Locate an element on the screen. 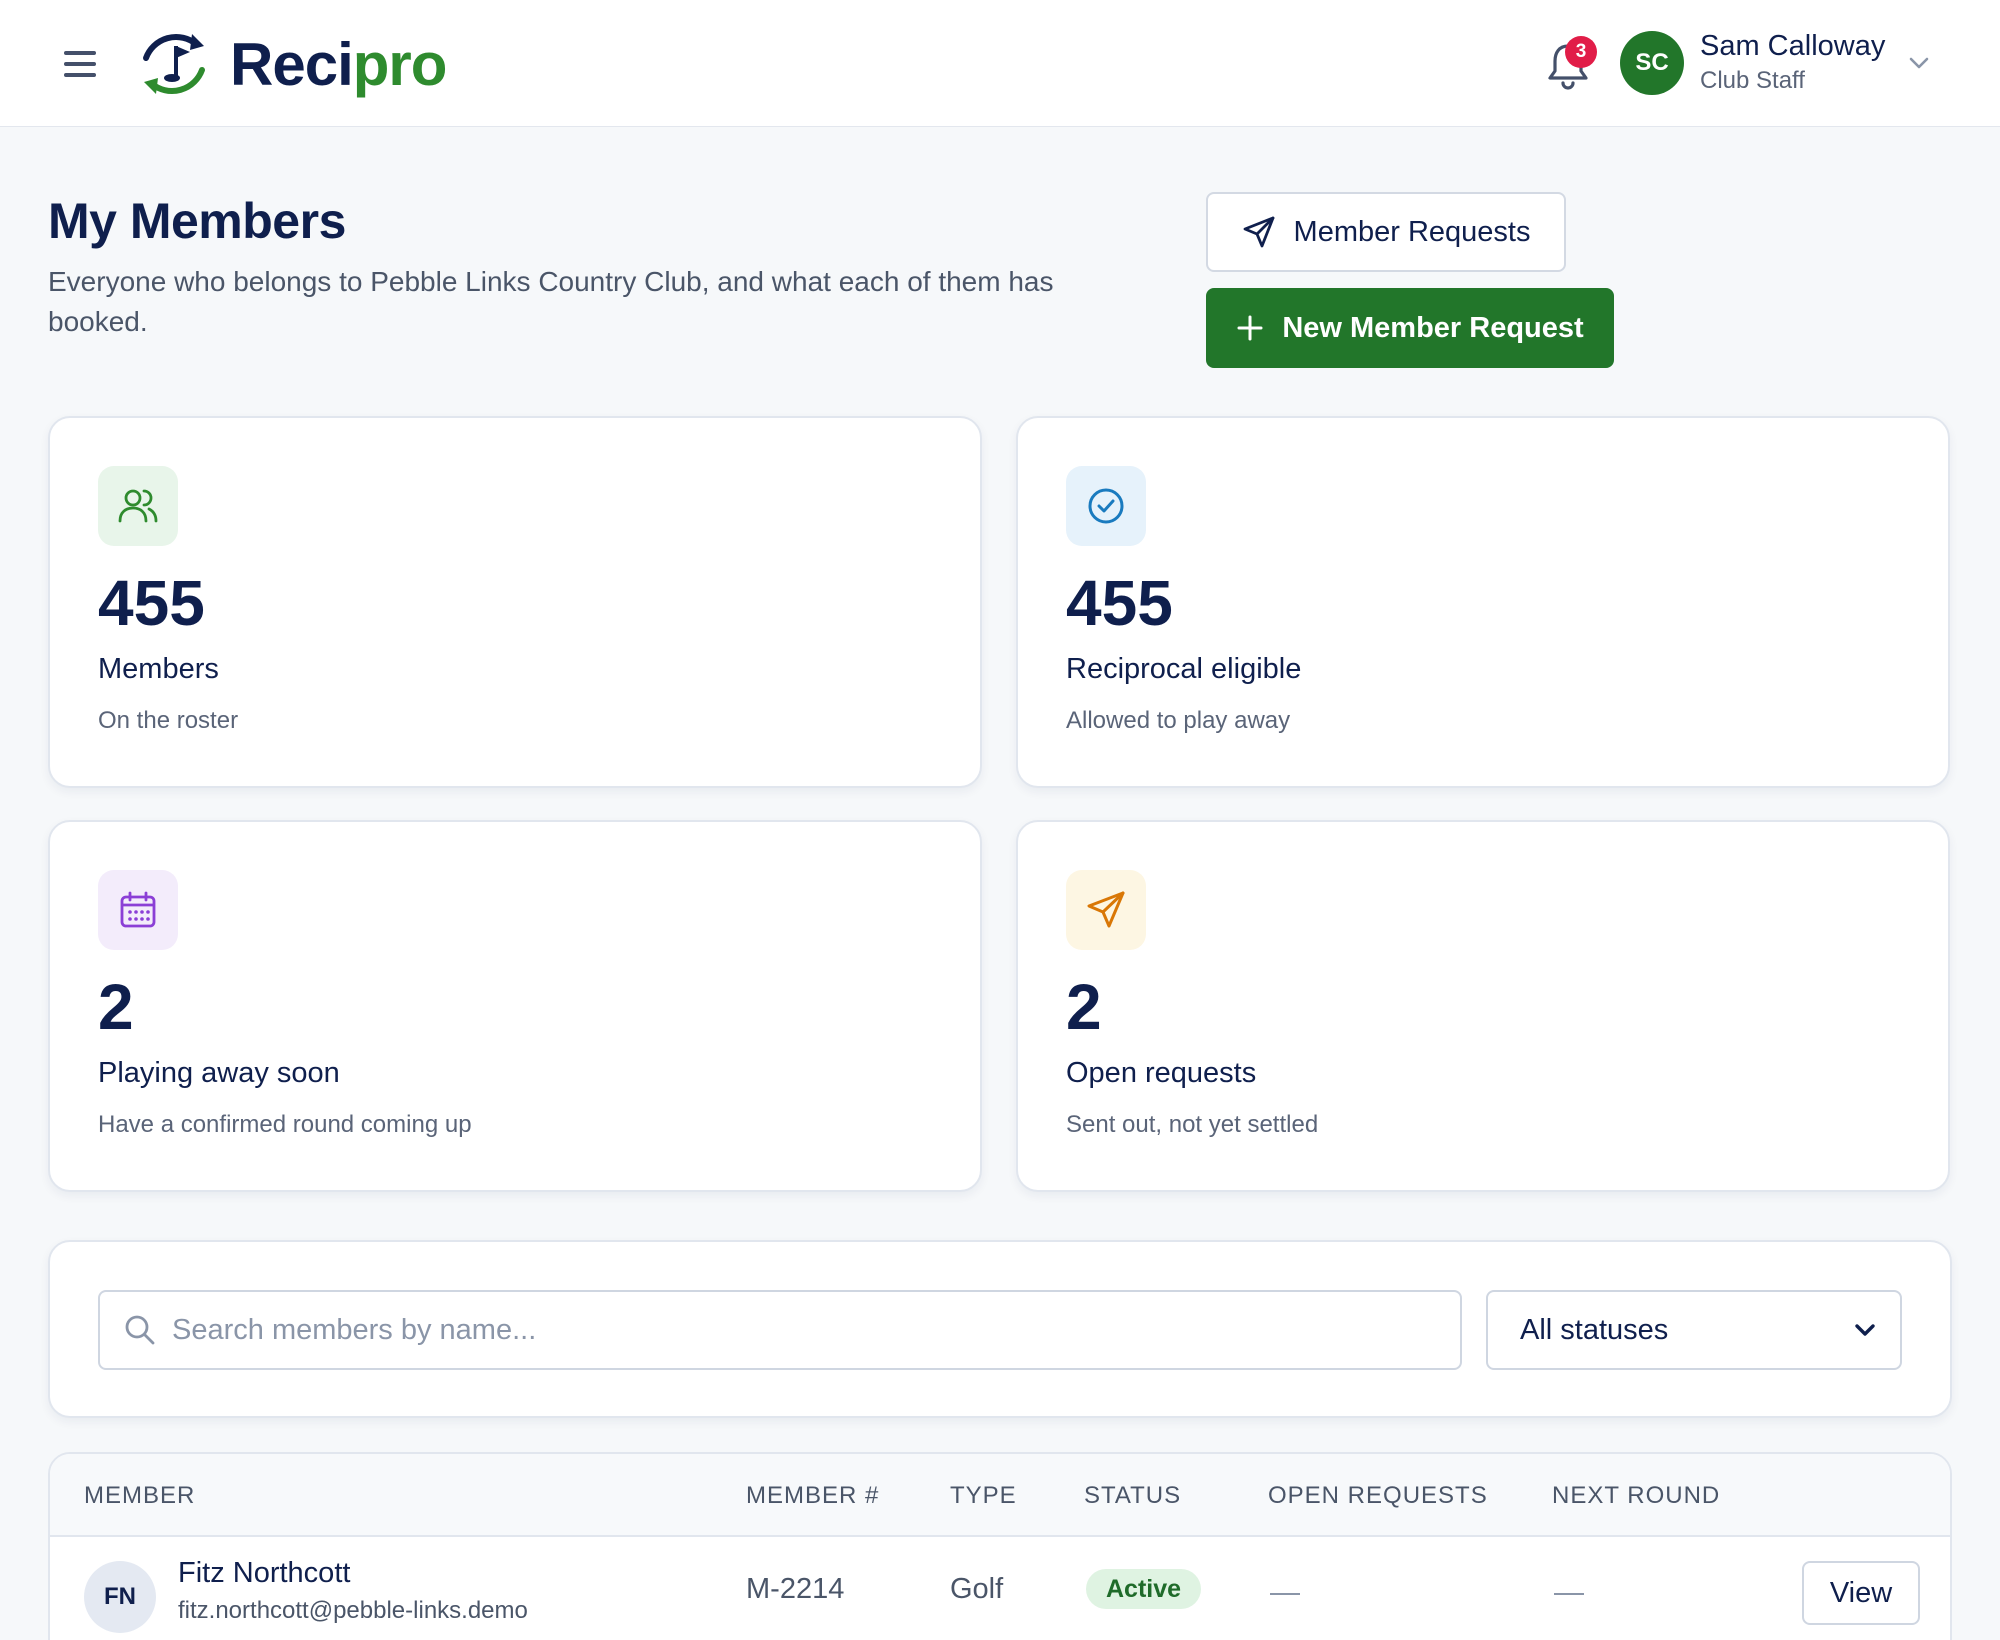 This screenshot has width=2000, height=1640. member-email: fitz.northcott@pebble-links.demo is located at coordinates (353, 1610).